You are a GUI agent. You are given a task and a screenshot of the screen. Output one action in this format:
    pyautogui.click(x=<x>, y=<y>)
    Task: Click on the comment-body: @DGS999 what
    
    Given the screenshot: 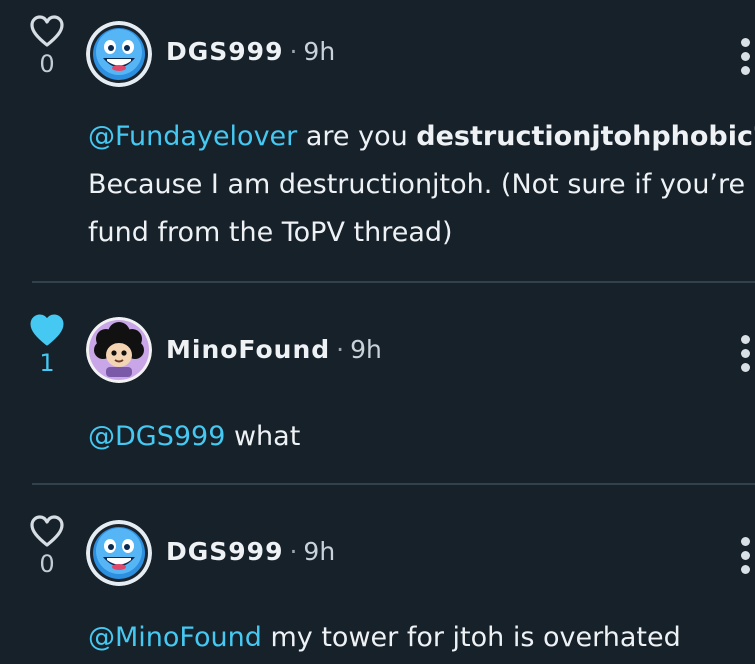 What is the action you would take?
    pyautogui.click(x=421, y=437)
    